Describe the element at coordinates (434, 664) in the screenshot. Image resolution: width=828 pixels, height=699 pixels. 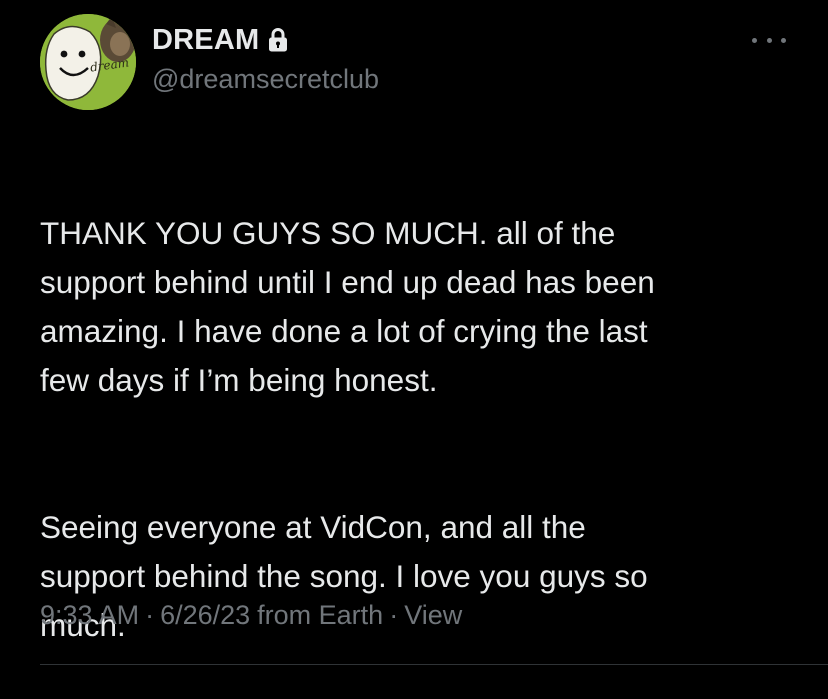
I see `divider` at that location.